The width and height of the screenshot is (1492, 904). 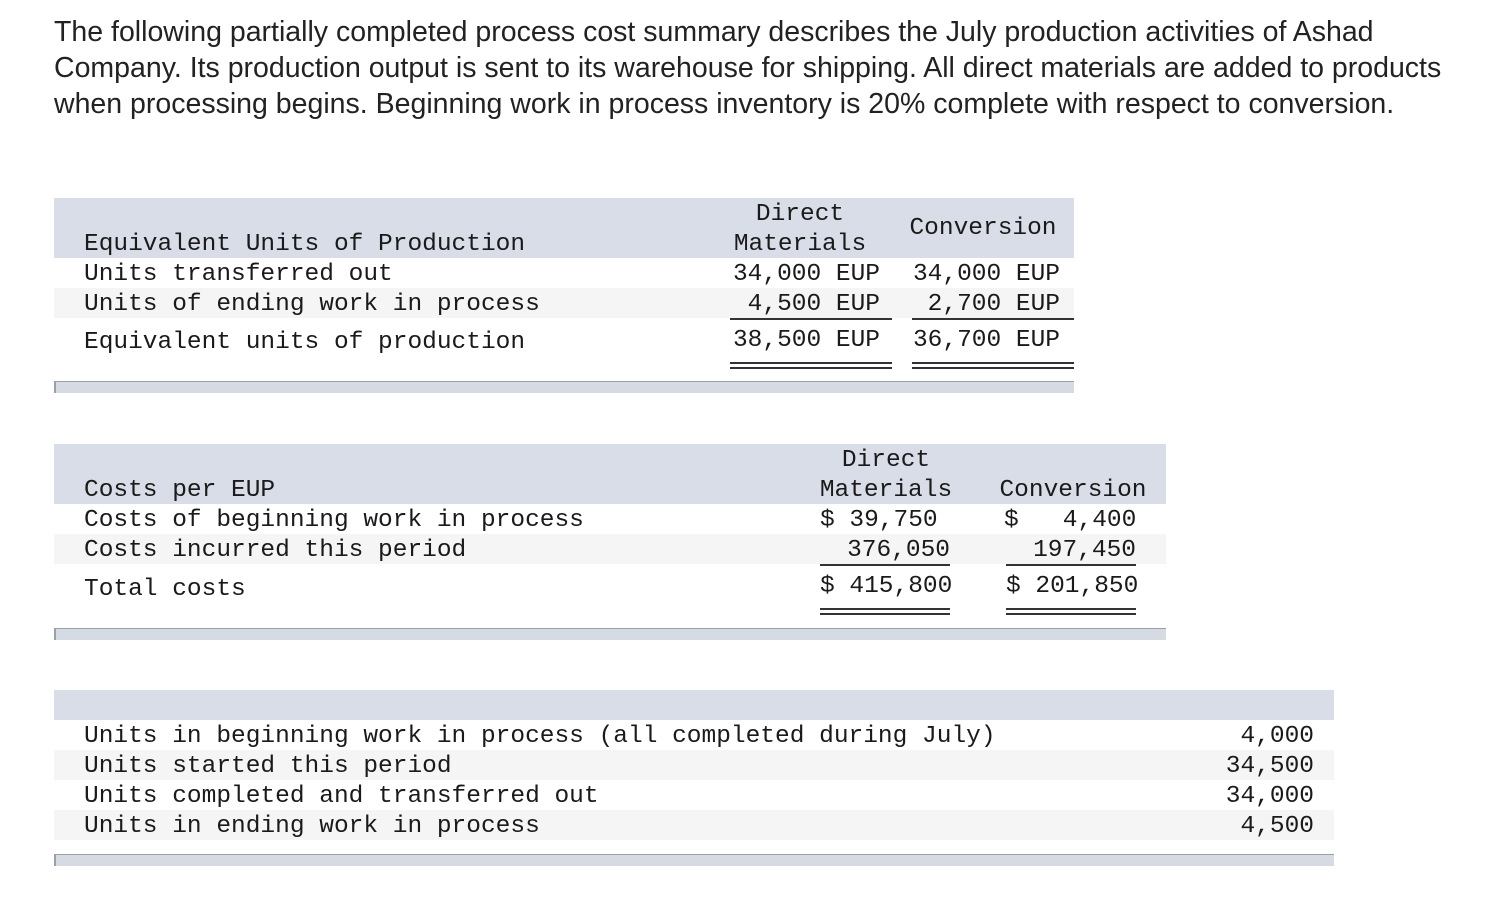 I want to click on costs-col-dm-header-line1: Direct, so click(x=886, y=460).